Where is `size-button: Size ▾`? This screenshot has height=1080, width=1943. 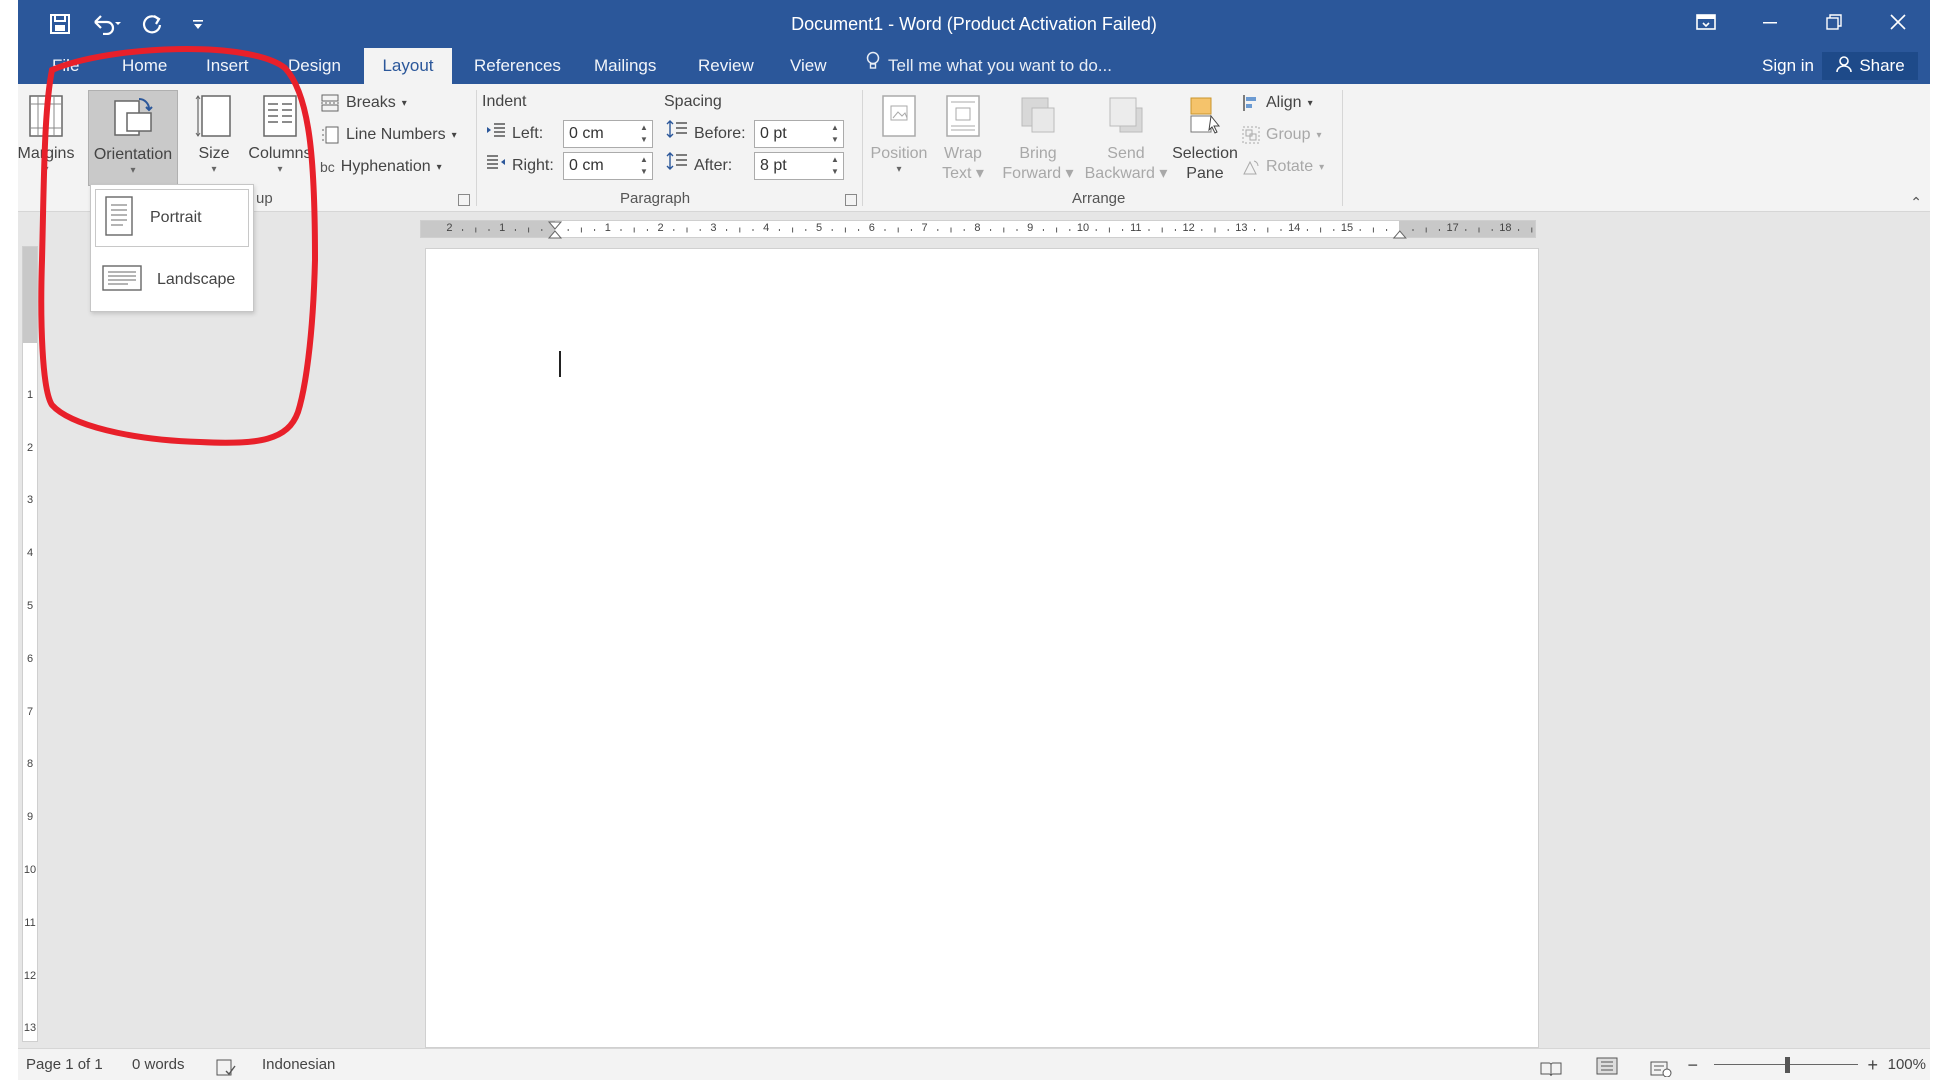
size-button: Size ▾ is located at coordinates (214, 138).